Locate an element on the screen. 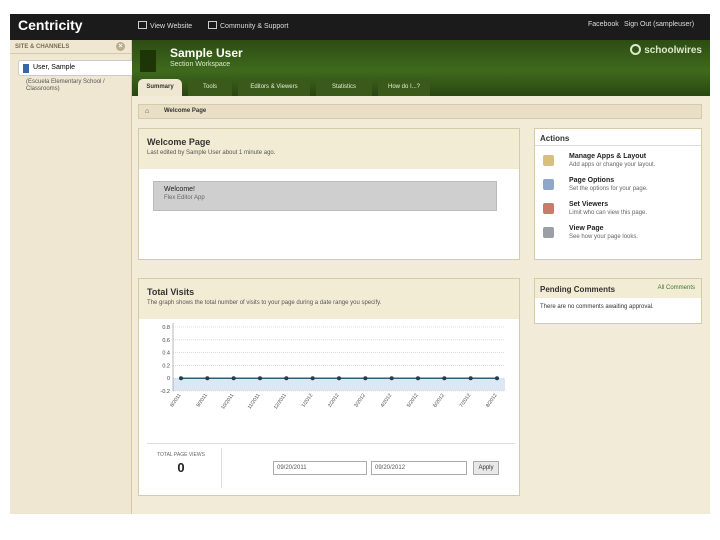  y-tick-label: -0.2 is located at coordinates (165, 392).